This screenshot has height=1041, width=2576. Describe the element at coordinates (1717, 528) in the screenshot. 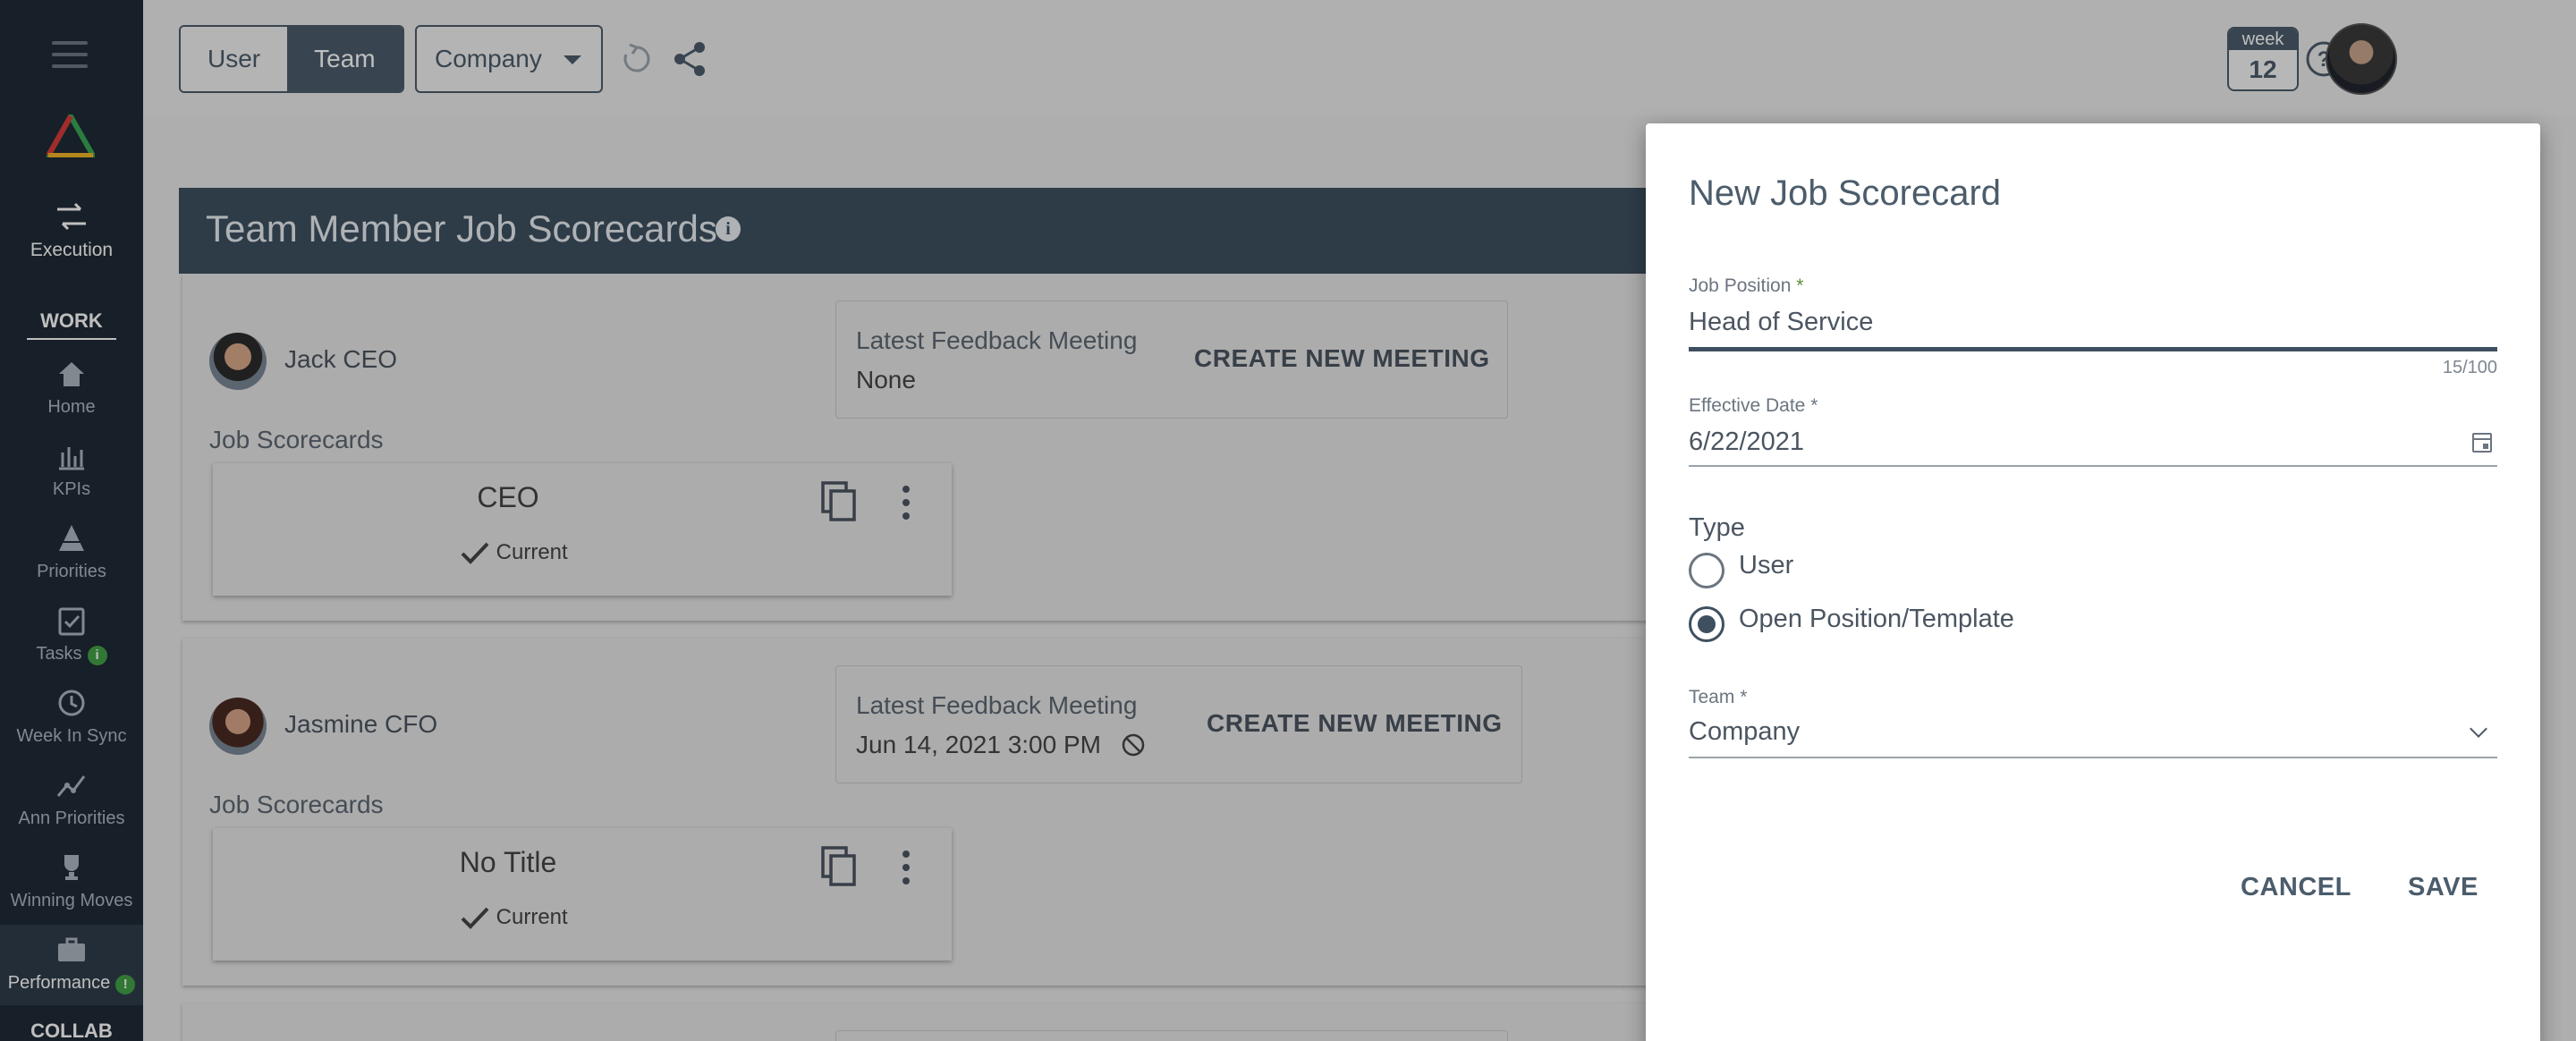

I see `type-label: Type` at that location.